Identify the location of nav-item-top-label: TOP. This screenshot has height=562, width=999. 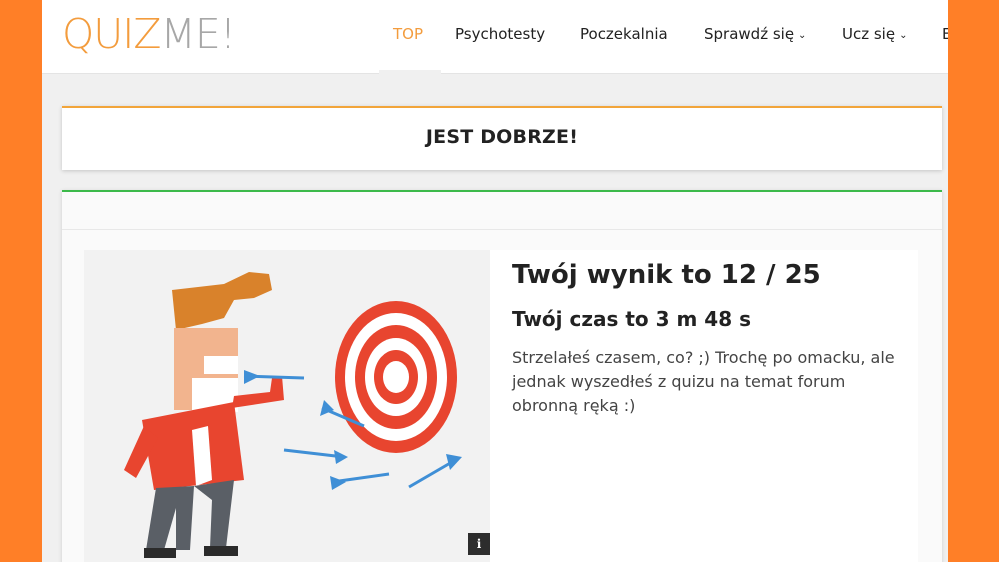
(408, 34).